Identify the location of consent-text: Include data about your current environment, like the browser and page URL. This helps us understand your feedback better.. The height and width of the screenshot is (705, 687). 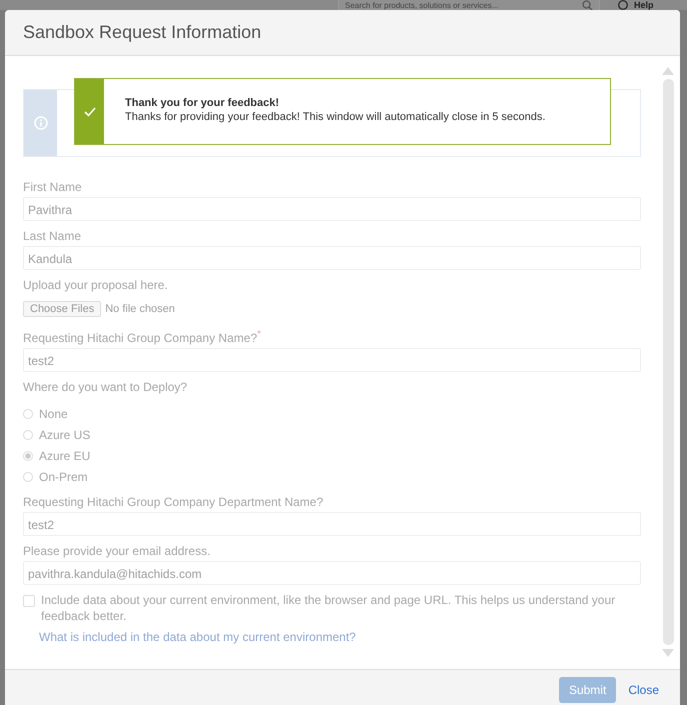
(328, 608).